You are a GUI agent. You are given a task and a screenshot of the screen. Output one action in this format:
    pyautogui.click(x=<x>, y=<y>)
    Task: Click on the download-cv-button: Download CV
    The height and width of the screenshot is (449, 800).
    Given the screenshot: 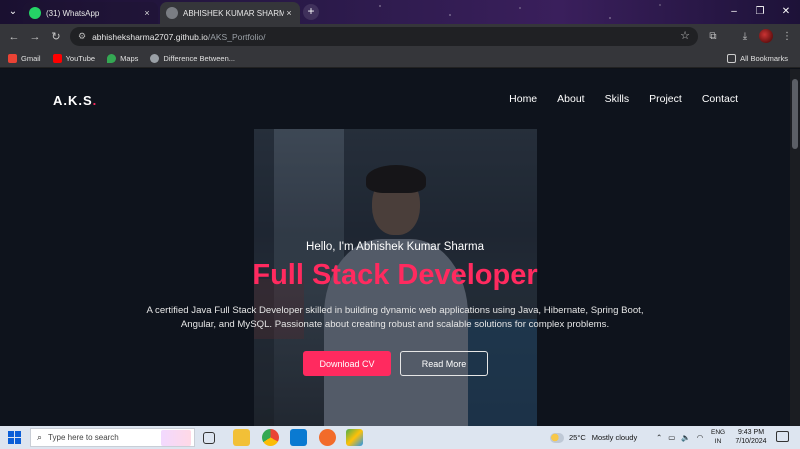 What is the action you would take?
    pyautogui.click(x=347, y=363)
    